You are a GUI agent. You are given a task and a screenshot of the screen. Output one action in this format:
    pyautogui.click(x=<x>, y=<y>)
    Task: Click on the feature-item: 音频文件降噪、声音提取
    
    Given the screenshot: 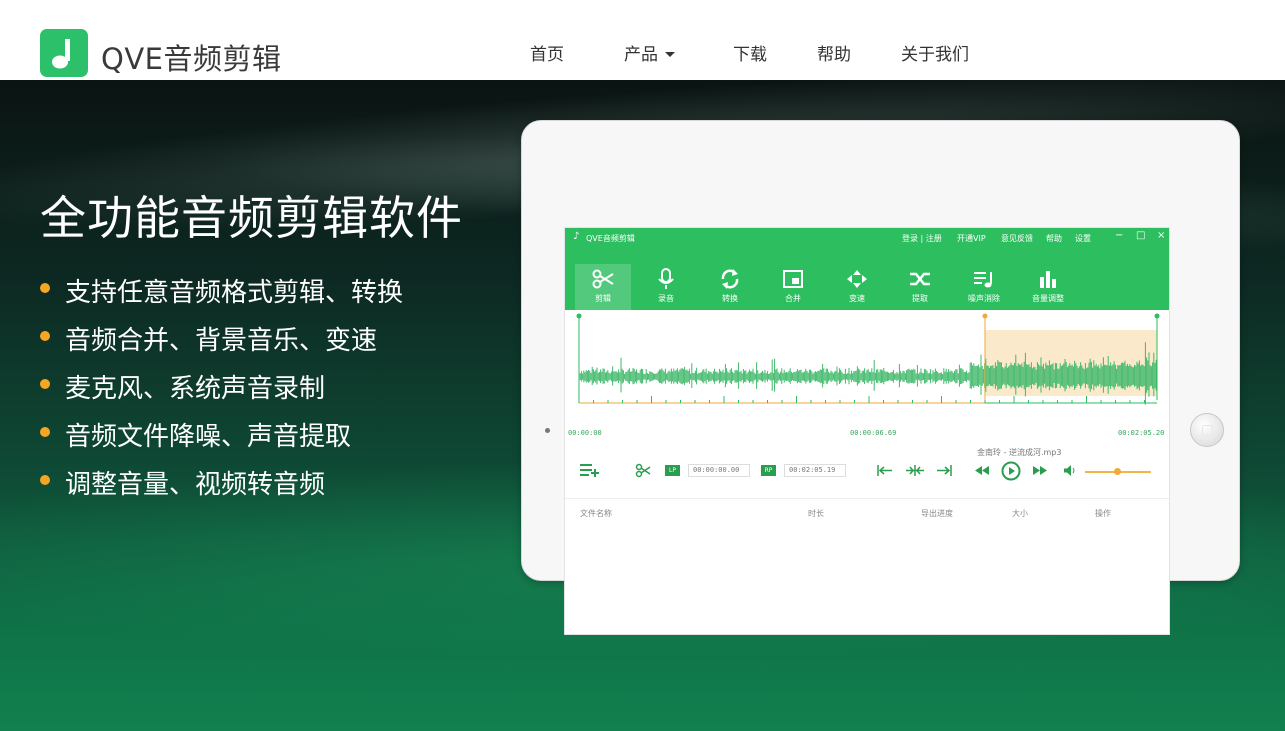 What is the action you would take?
    pyautogui.click(x=260, y=434)
    